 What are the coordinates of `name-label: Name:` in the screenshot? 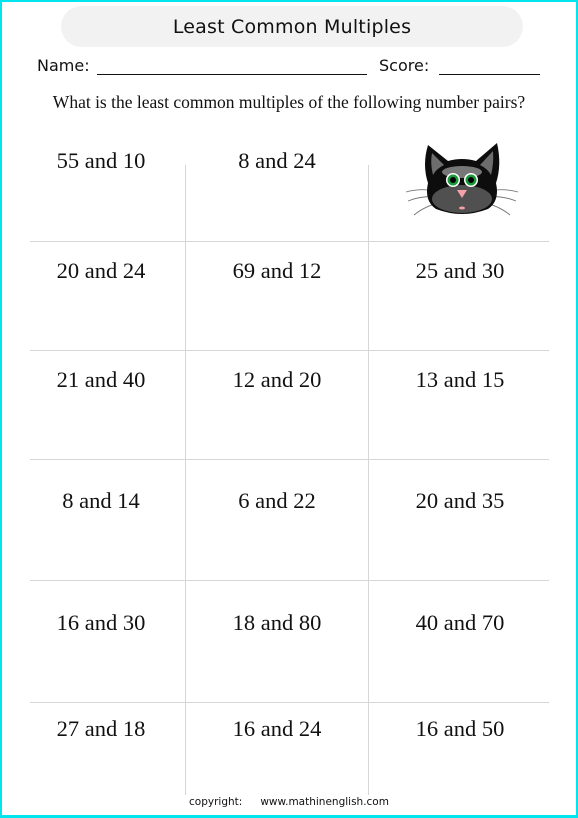 It's located at (63, 65).